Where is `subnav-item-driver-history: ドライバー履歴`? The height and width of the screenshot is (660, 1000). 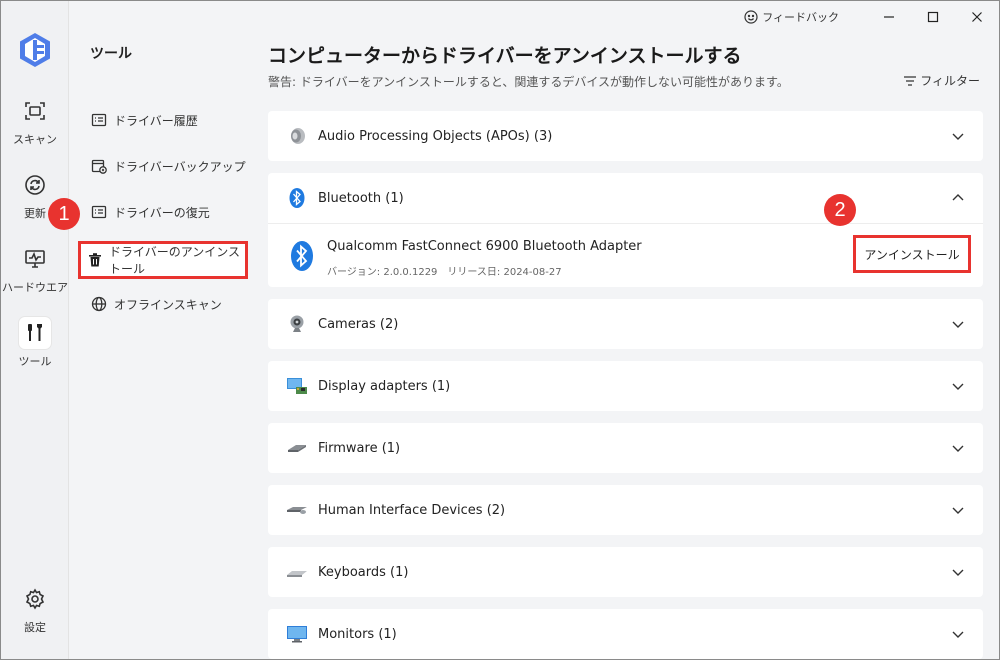
subnav-item-driver-history: ドライバー履歴 is located at coordinates (168, 120).